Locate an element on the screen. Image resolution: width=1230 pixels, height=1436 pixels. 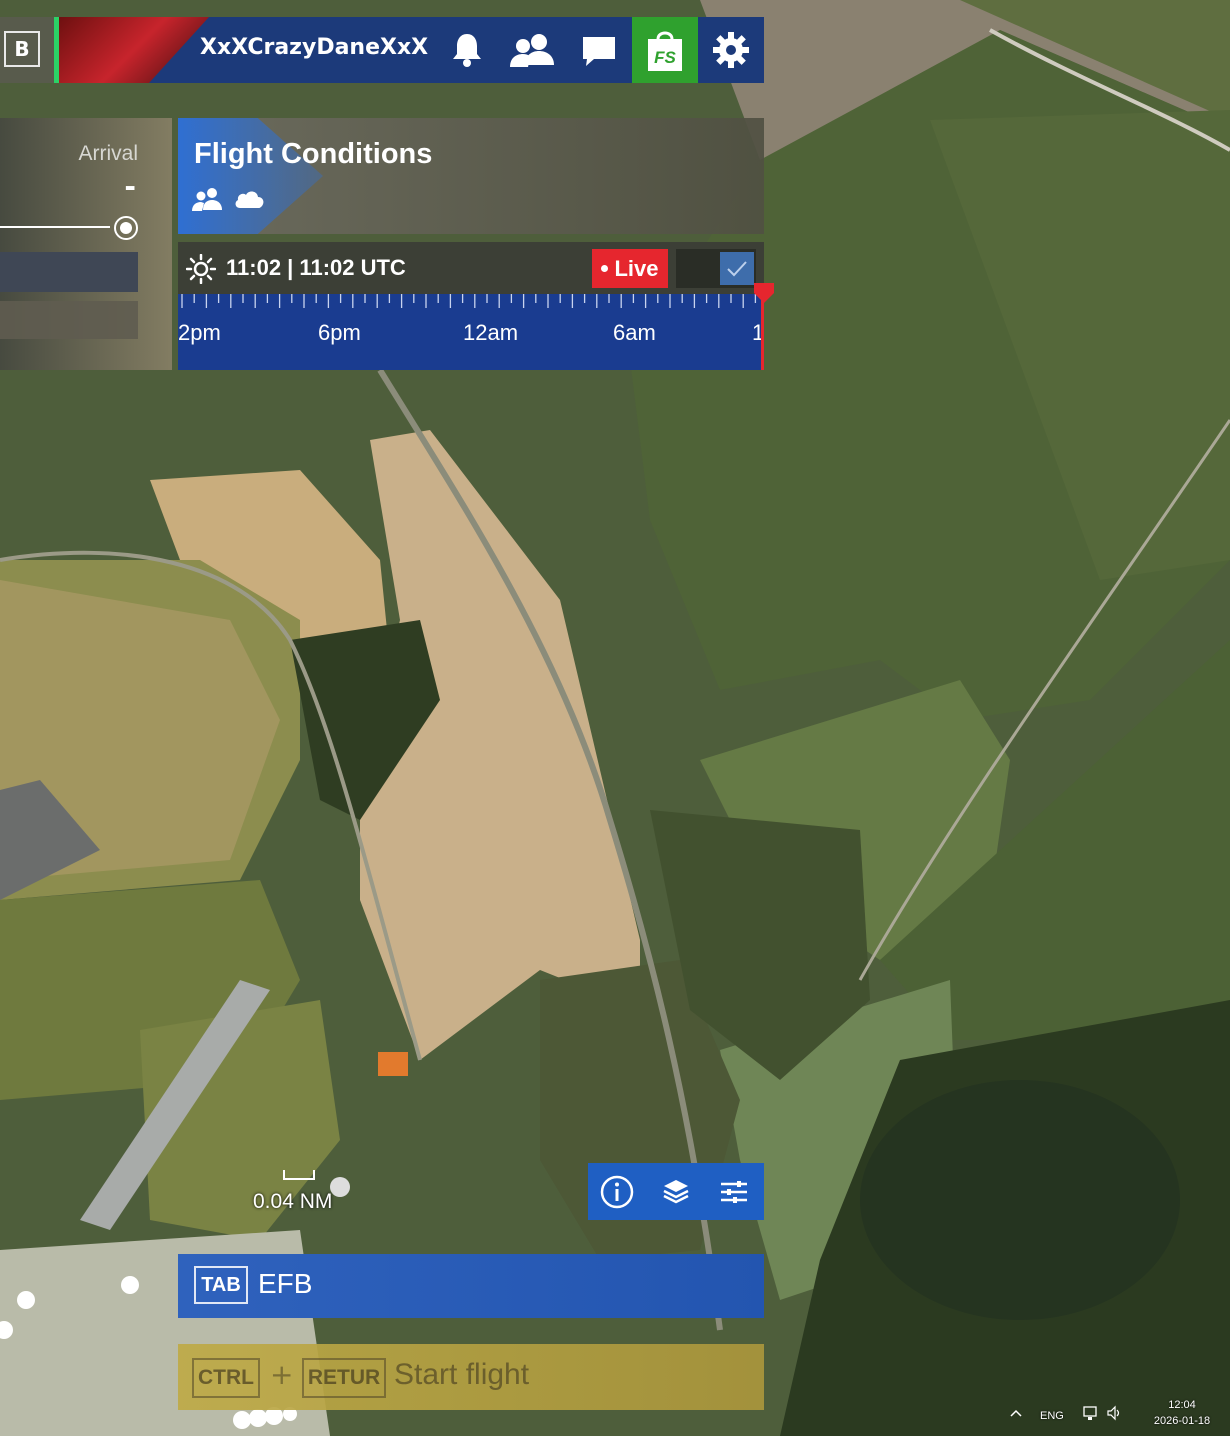
live-button: Live is located at coordinates (630, 268).